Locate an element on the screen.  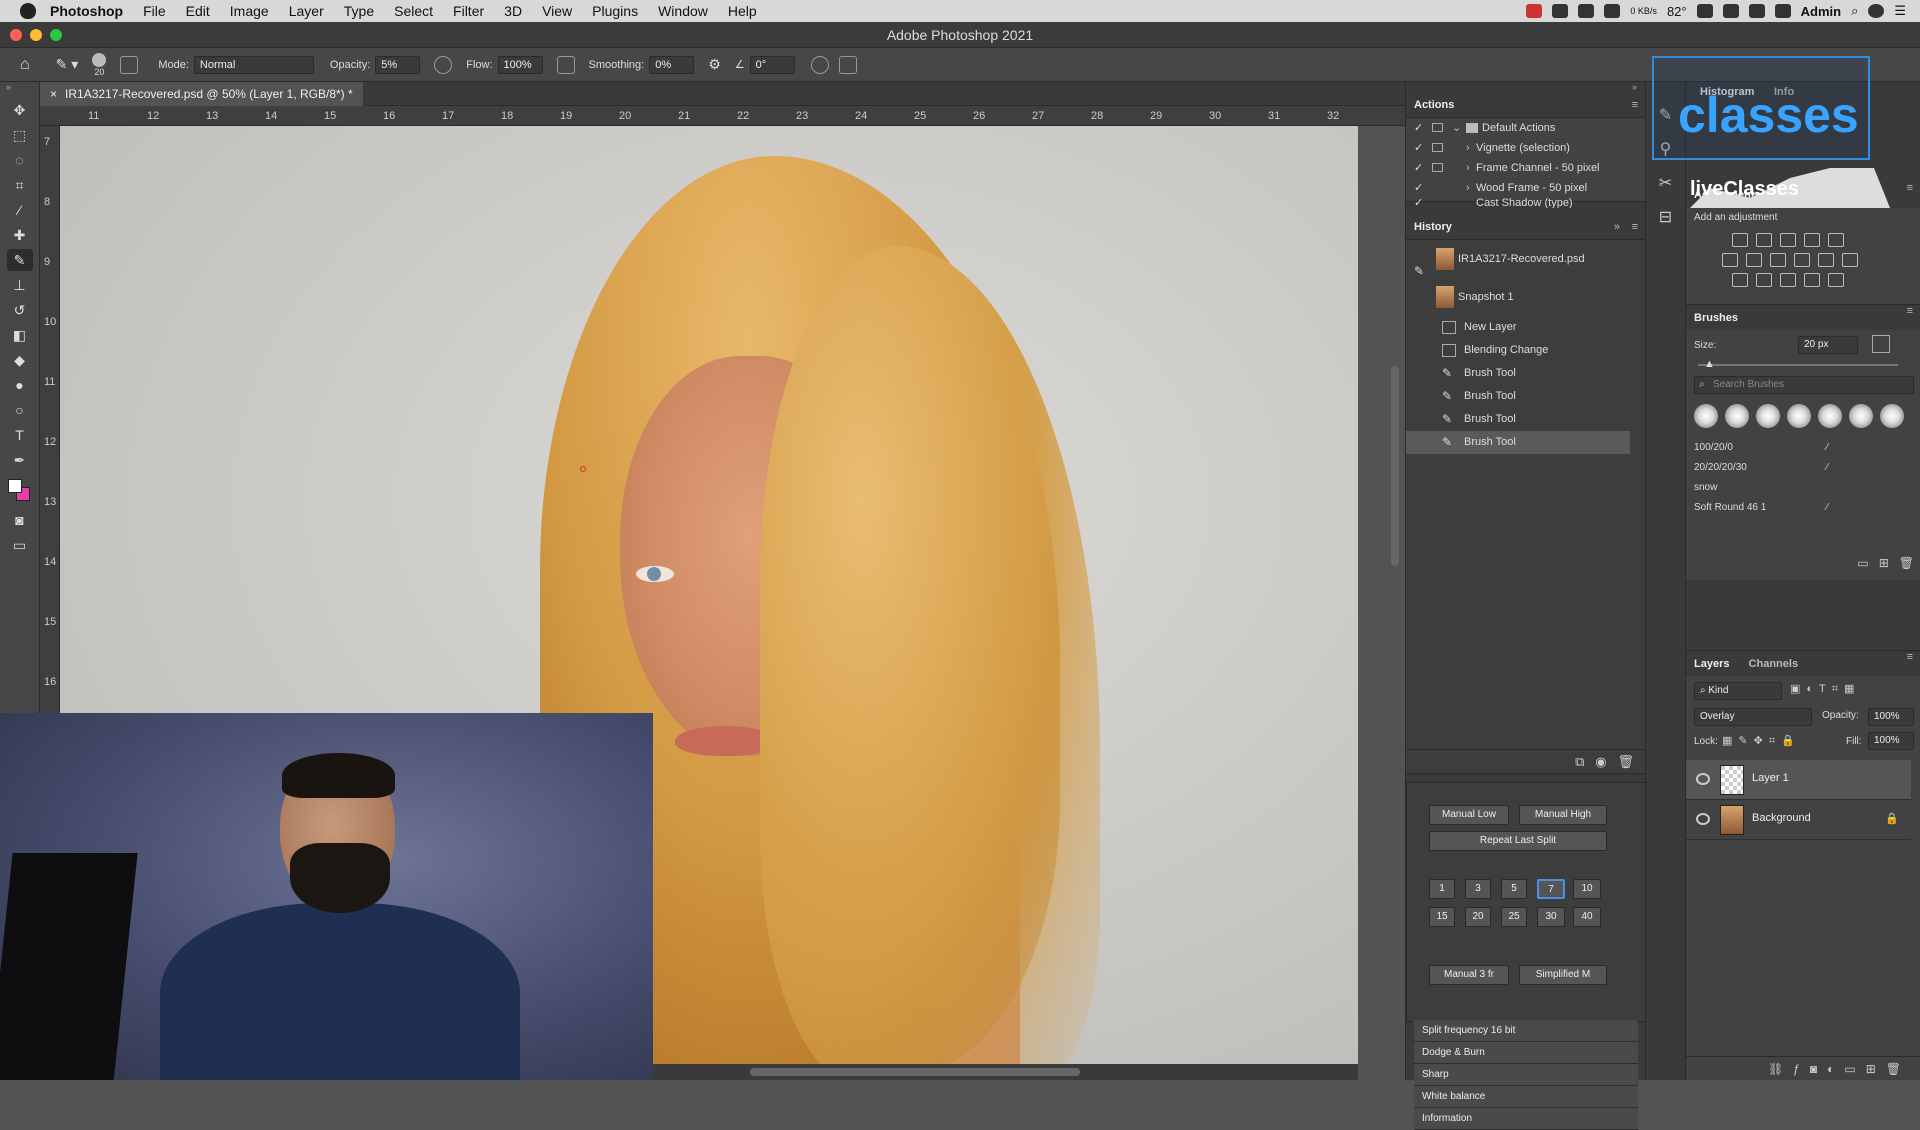
foreground-color-swatch is located at coordinates (14, 486).